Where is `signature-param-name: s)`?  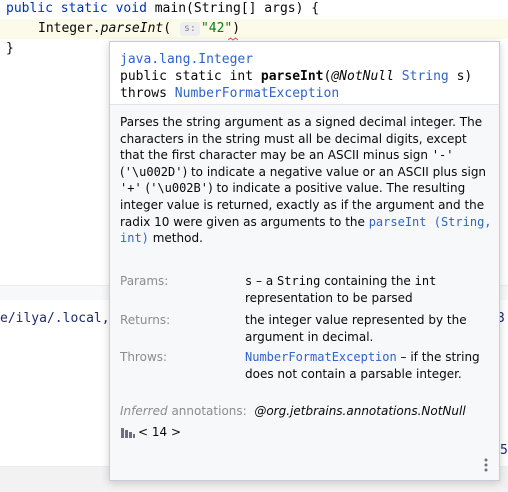
signature-param-name: s) is located at coordinates (460, 76).